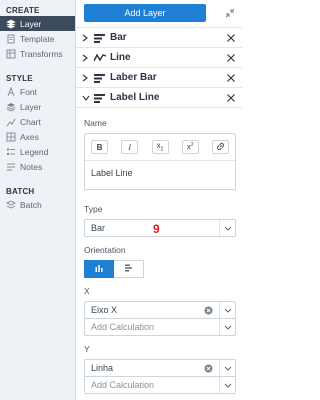 This screenshot has height=400, width=320. What do you see at coordinates (41, 53) in the screenshot?
I see `sidebar-item-label: Transforms` at bounding box center [41, 53].